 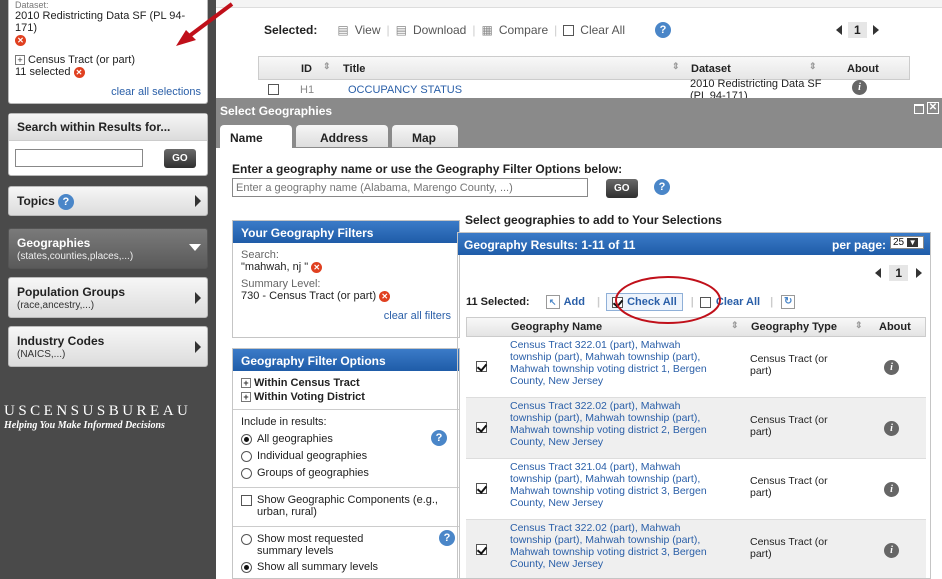 What do you see at coordinates (919, 109) in the screenshot?
I see `maximize-icon` at bounding box center [919, 109].